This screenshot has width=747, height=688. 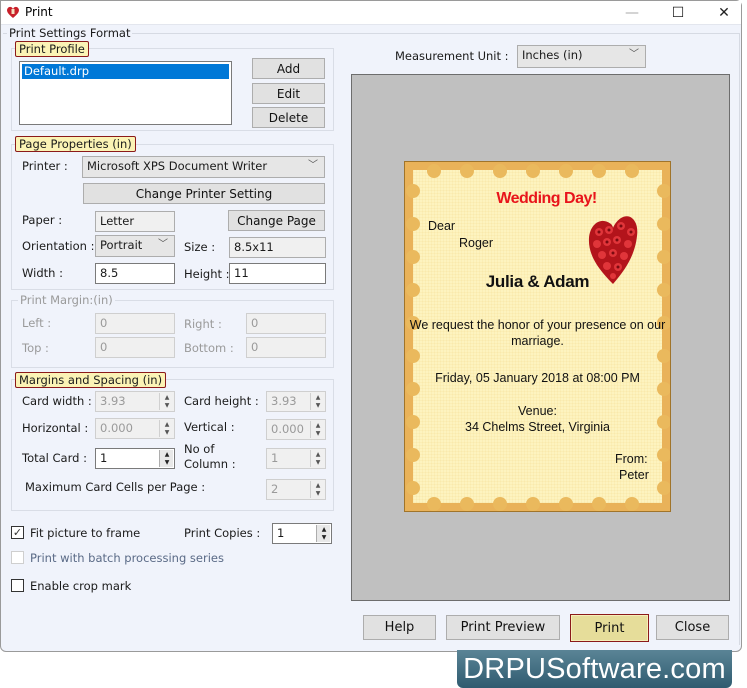 I want to click on paper-field: Letter, so click(x=135, y=221).